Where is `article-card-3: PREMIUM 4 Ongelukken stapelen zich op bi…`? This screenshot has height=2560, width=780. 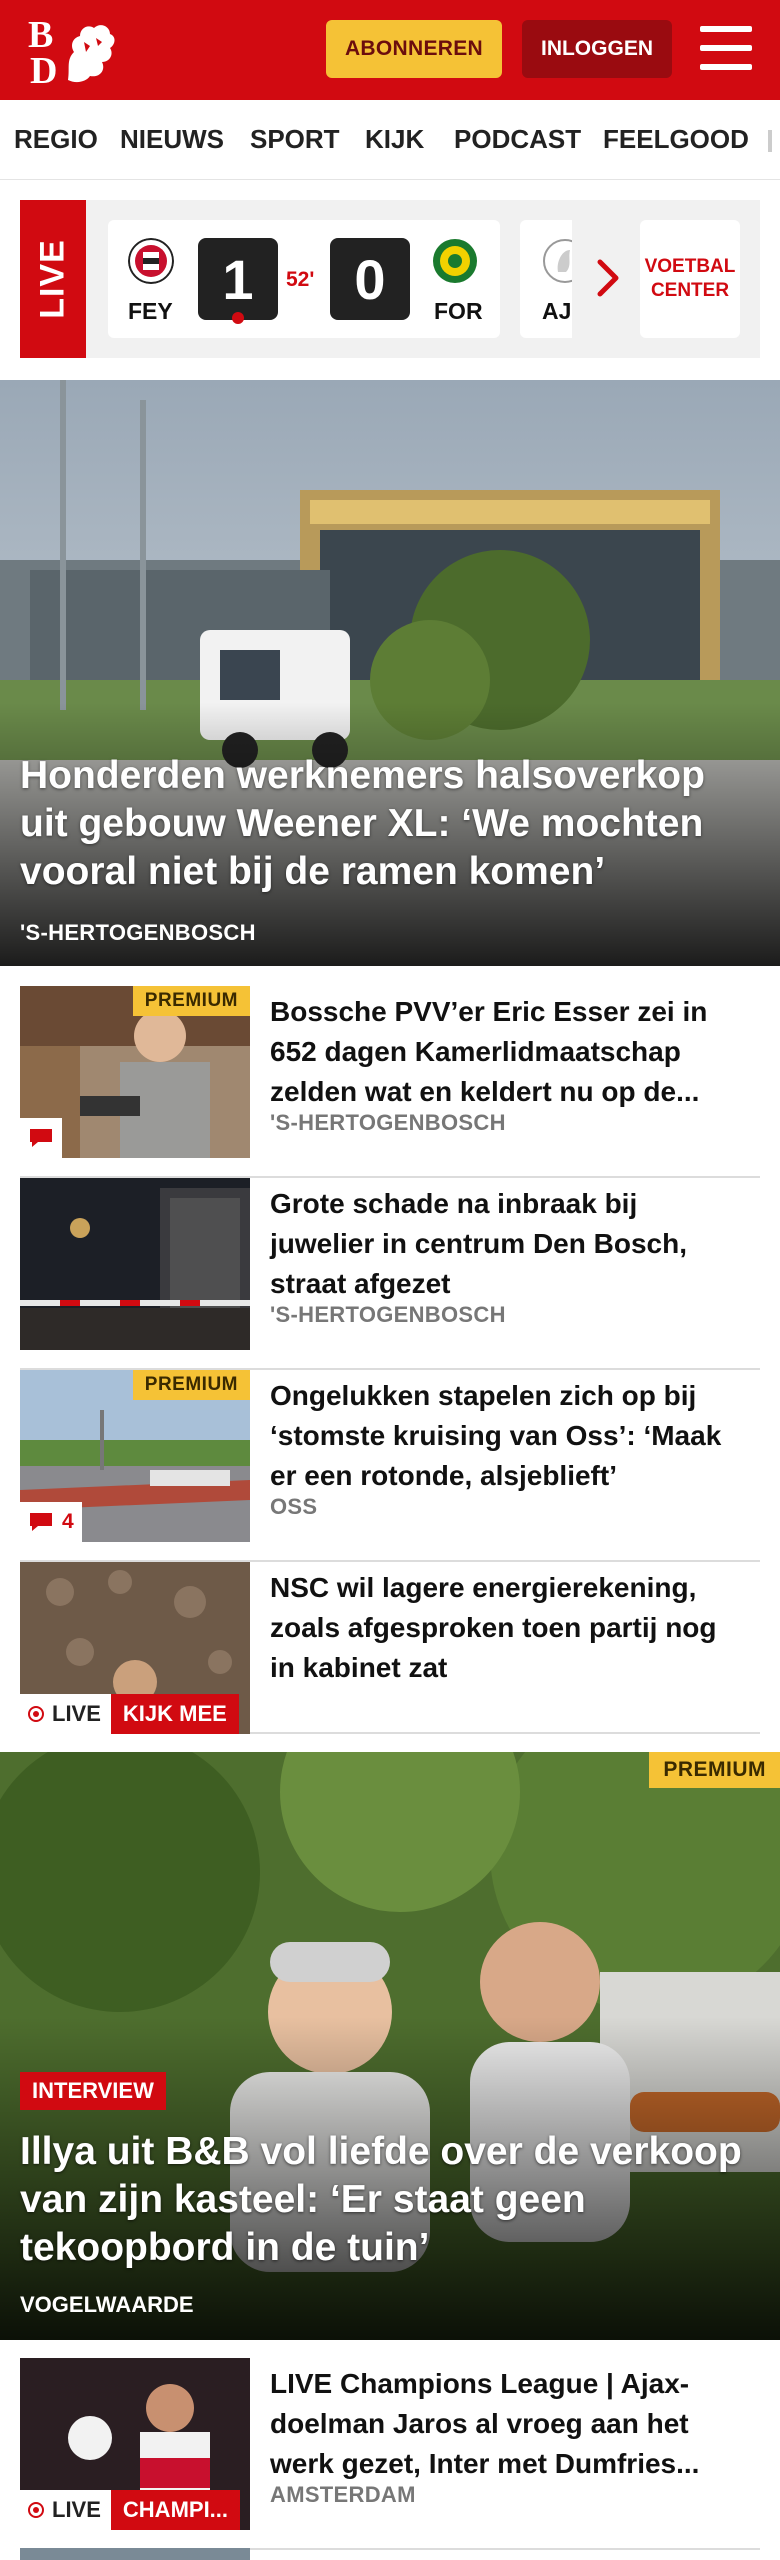
article-card-3: PREMIUM 4 Ongelukken stapelen zich op bi… is located at coordinates (390, 1466).